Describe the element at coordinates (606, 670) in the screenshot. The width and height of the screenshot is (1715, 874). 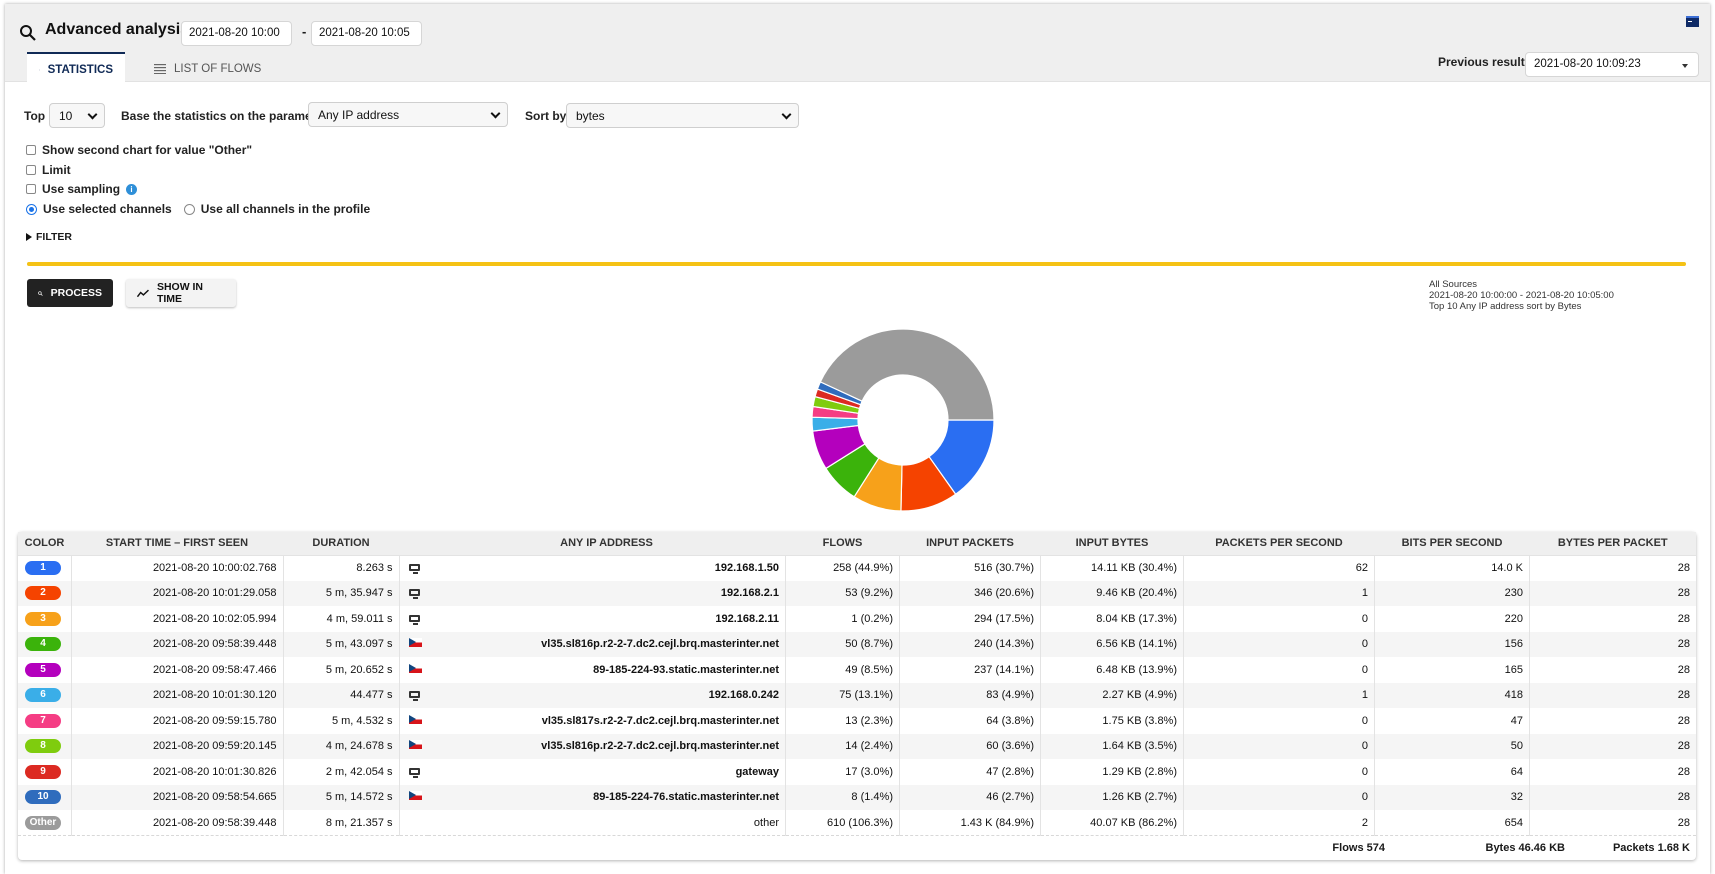
I see `ip-address-cell: 89-185-224-93.static.masterinter.net` at that location.